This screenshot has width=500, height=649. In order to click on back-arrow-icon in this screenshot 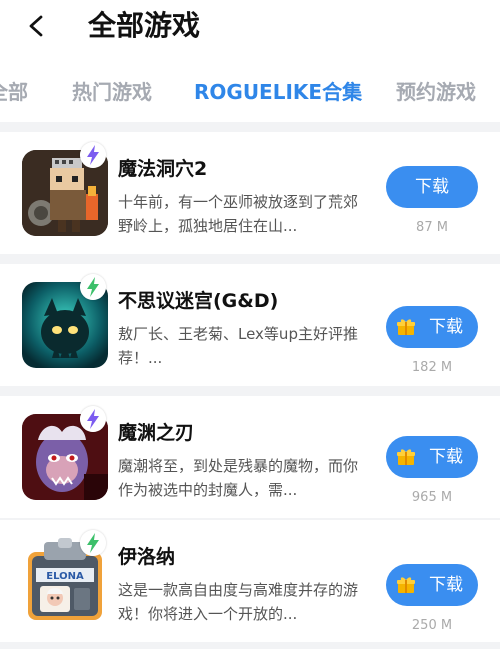, I will do `click(37, 26)`.